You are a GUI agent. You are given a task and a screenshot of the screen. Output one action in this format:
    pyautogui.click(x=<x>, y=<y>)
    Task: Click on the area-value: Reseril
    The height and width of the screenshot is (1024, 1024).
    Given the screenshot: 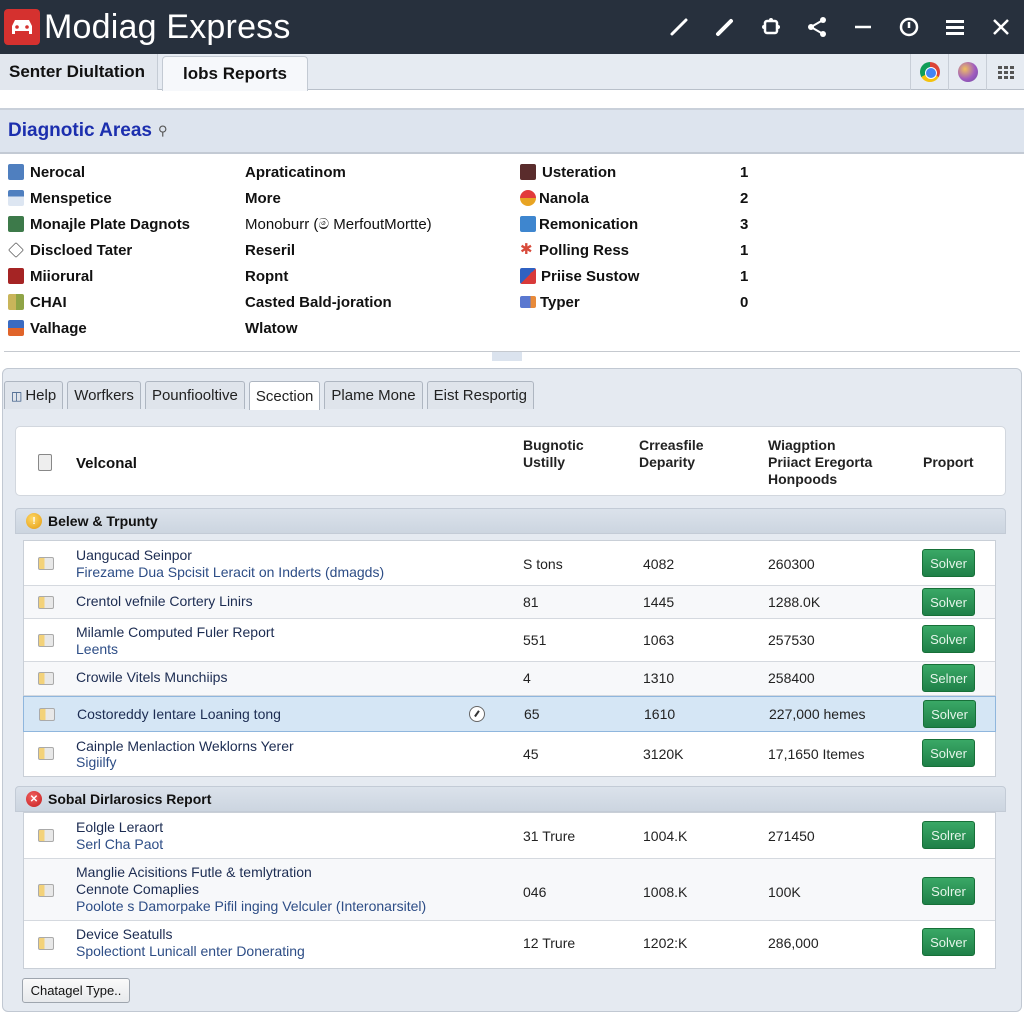 What is the action you would take?
    pyautogui.click(x=270, y=250)
    